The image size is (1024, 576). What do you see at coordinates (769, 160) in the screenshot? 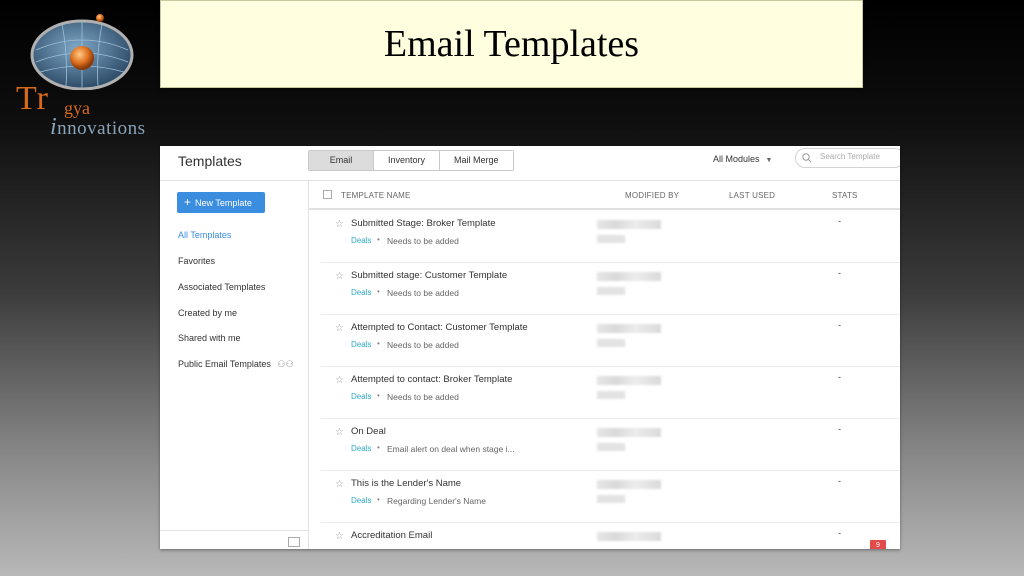
I see `chevron-down-icon: ▼` at bounding box center [769, 160].